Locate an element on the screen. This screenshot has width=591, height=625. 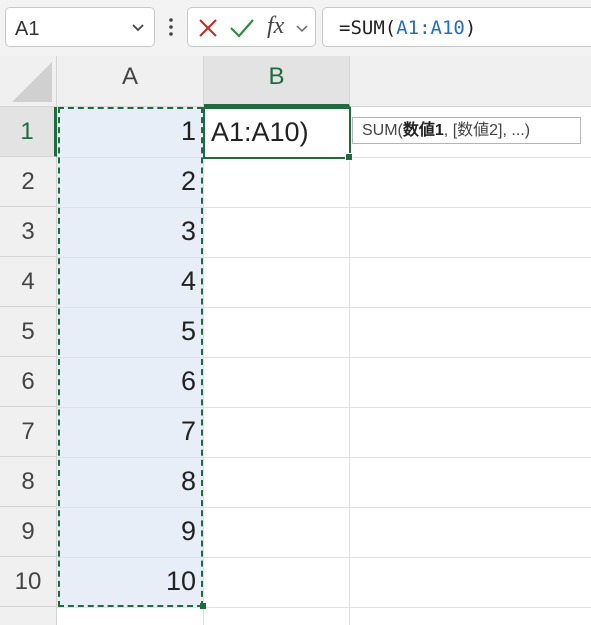
formula-reference: A1:A10 is located at coordinates (430, 28).